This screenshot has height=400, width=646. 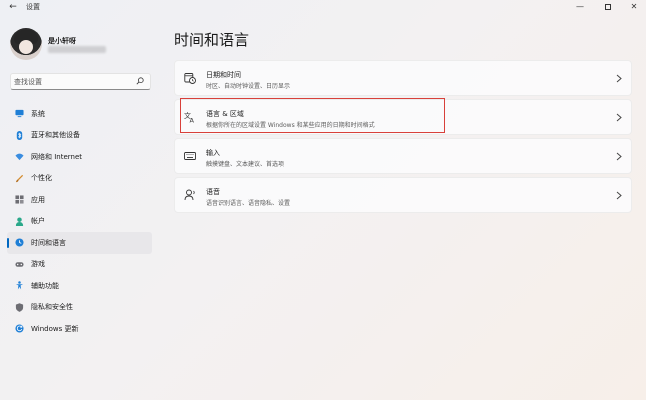 What do you see at coordinates (79, 243) in the screenshot?
I see `sidebar-item-time-language: 时间和语言` at bounding box center [79, 243].